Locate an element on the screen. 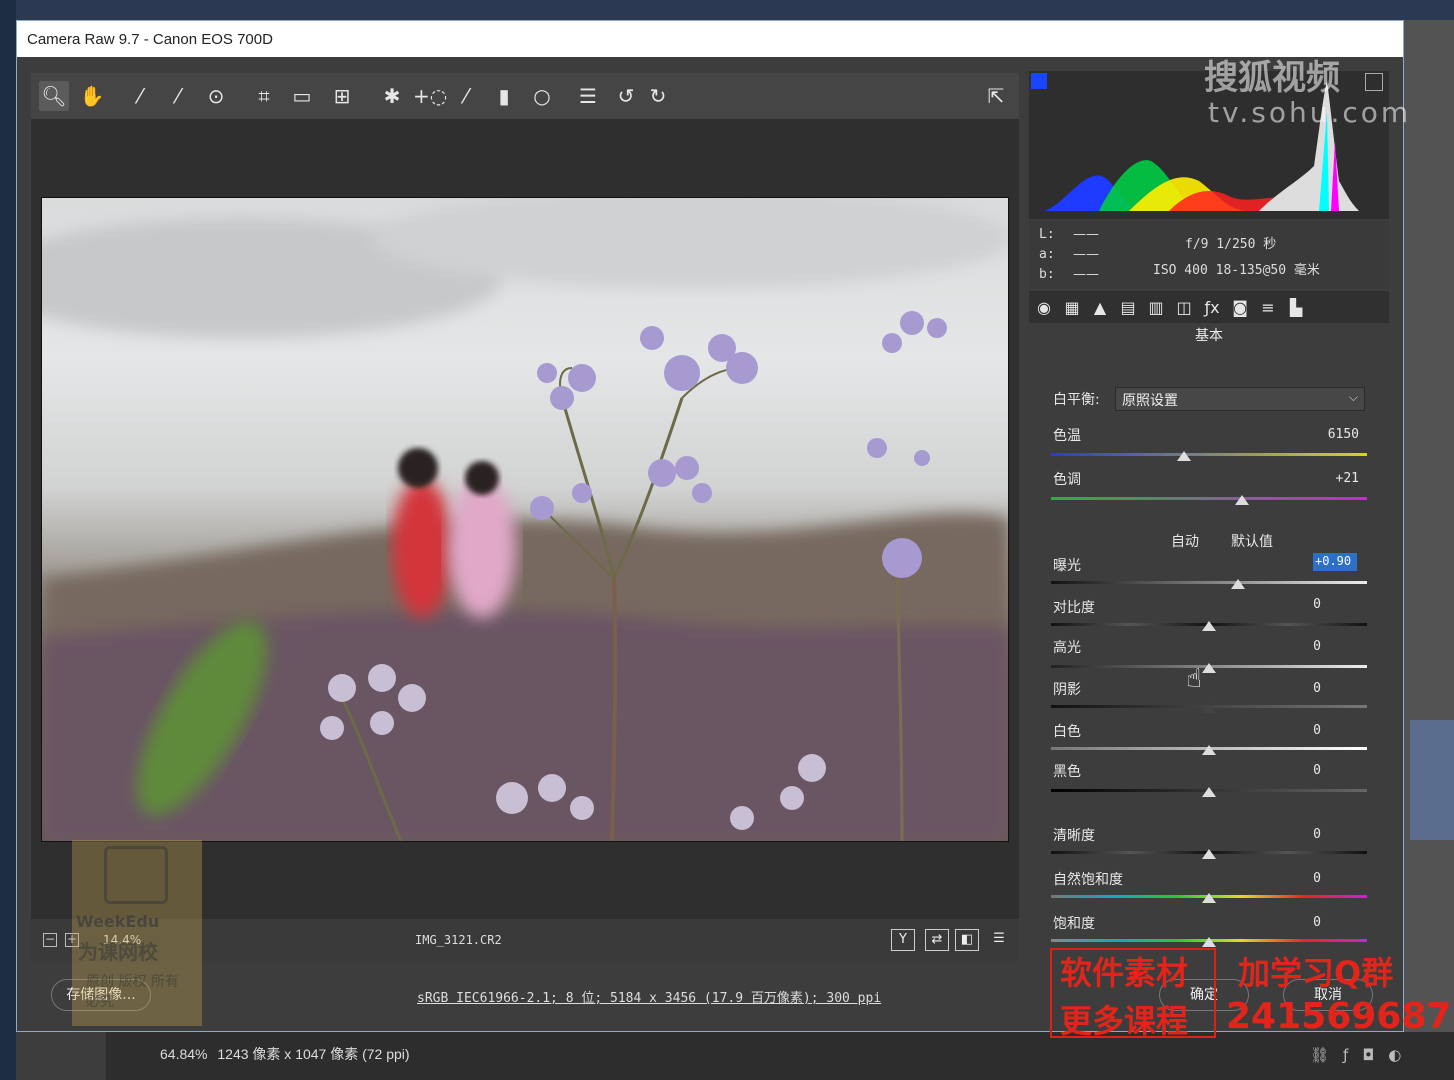 Image resolution: width=1454 pixels, height=1080 pixels. dialog-title: Camera Raw 9.7 - Canon EOS 700D is located at coordinates (710, 39).